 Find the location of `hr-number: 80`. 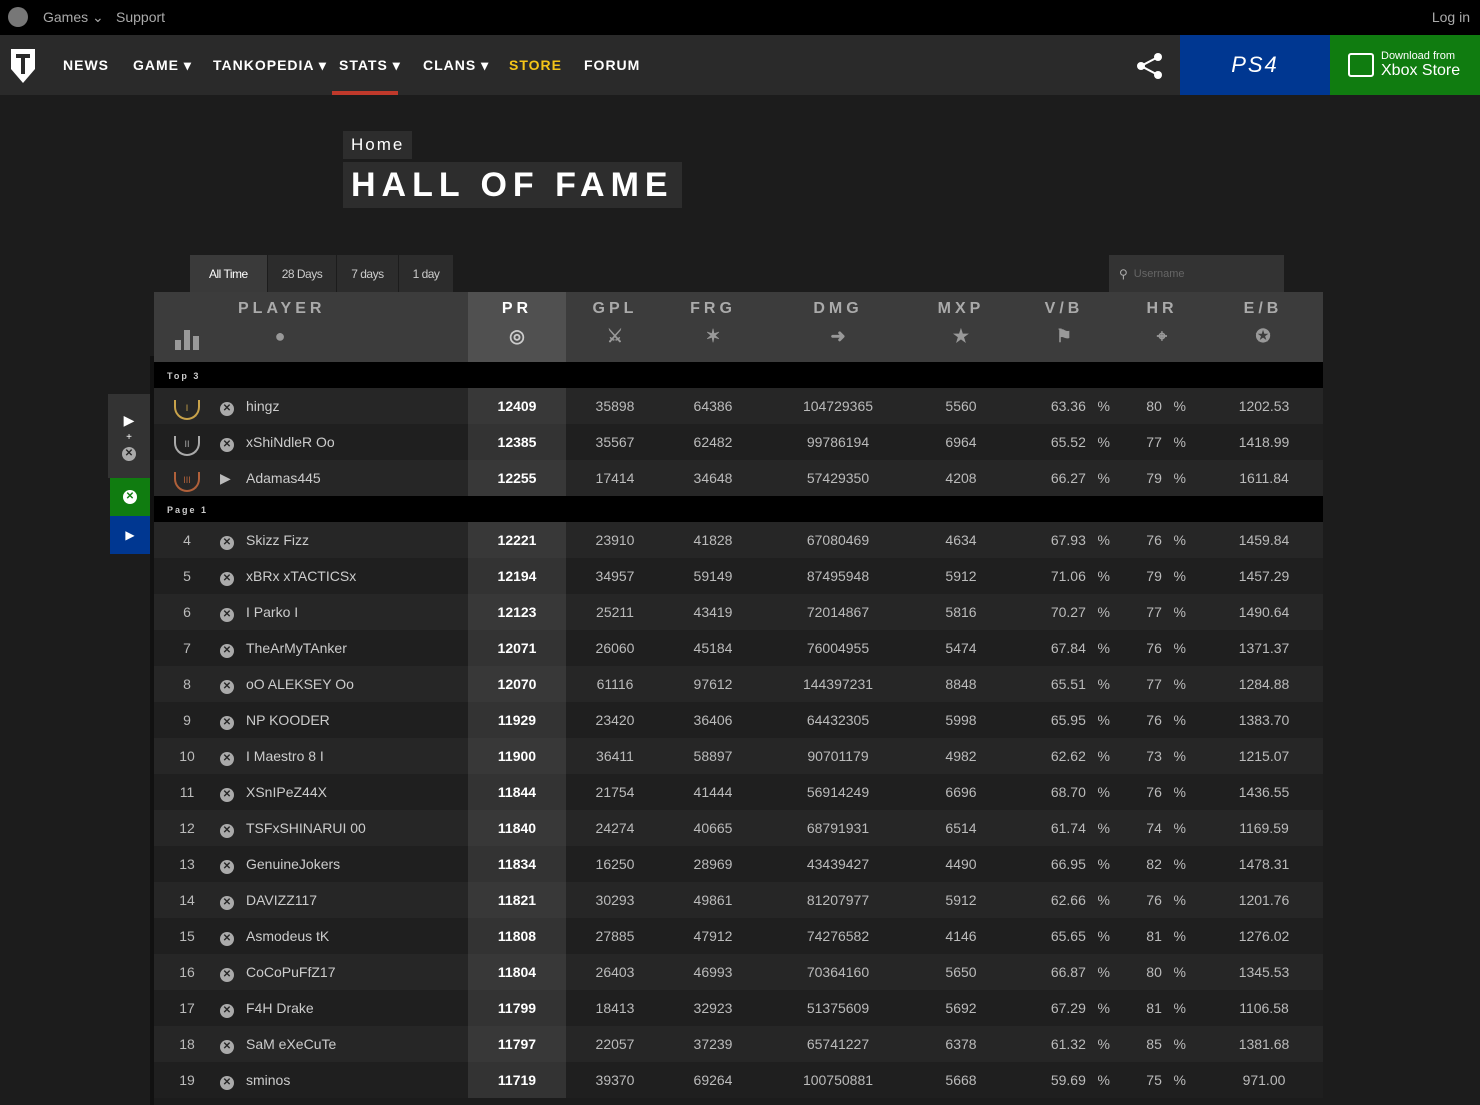

hr-number: 80 is located at coordinates (1154, 406).